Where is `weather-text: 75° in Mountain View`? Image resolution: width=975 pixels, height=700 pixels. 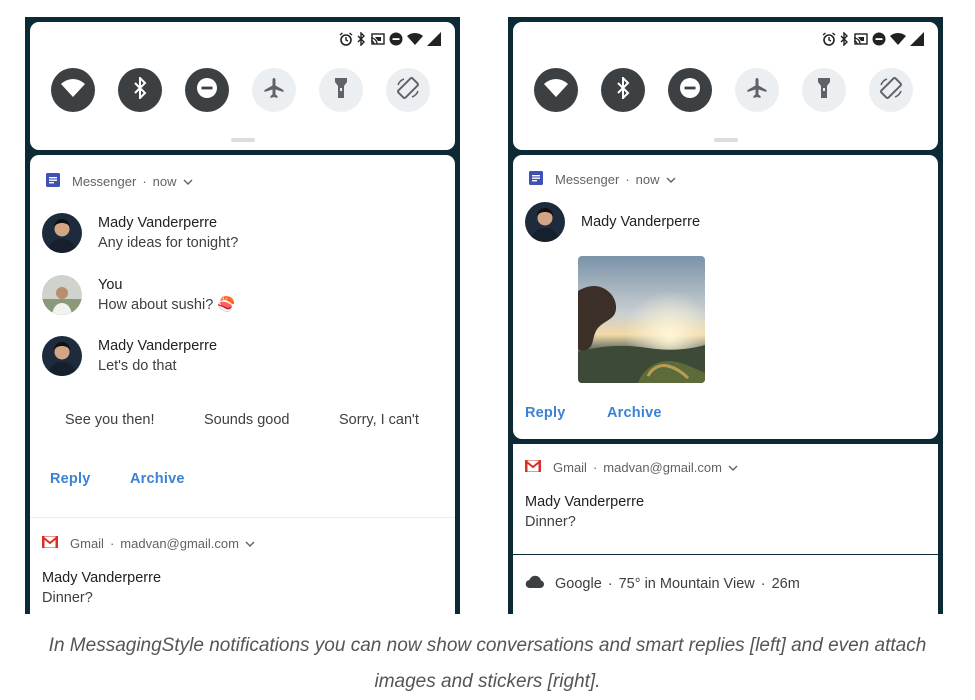 weather-text: 75° in Mountain View is located at coordinates (686, 584).